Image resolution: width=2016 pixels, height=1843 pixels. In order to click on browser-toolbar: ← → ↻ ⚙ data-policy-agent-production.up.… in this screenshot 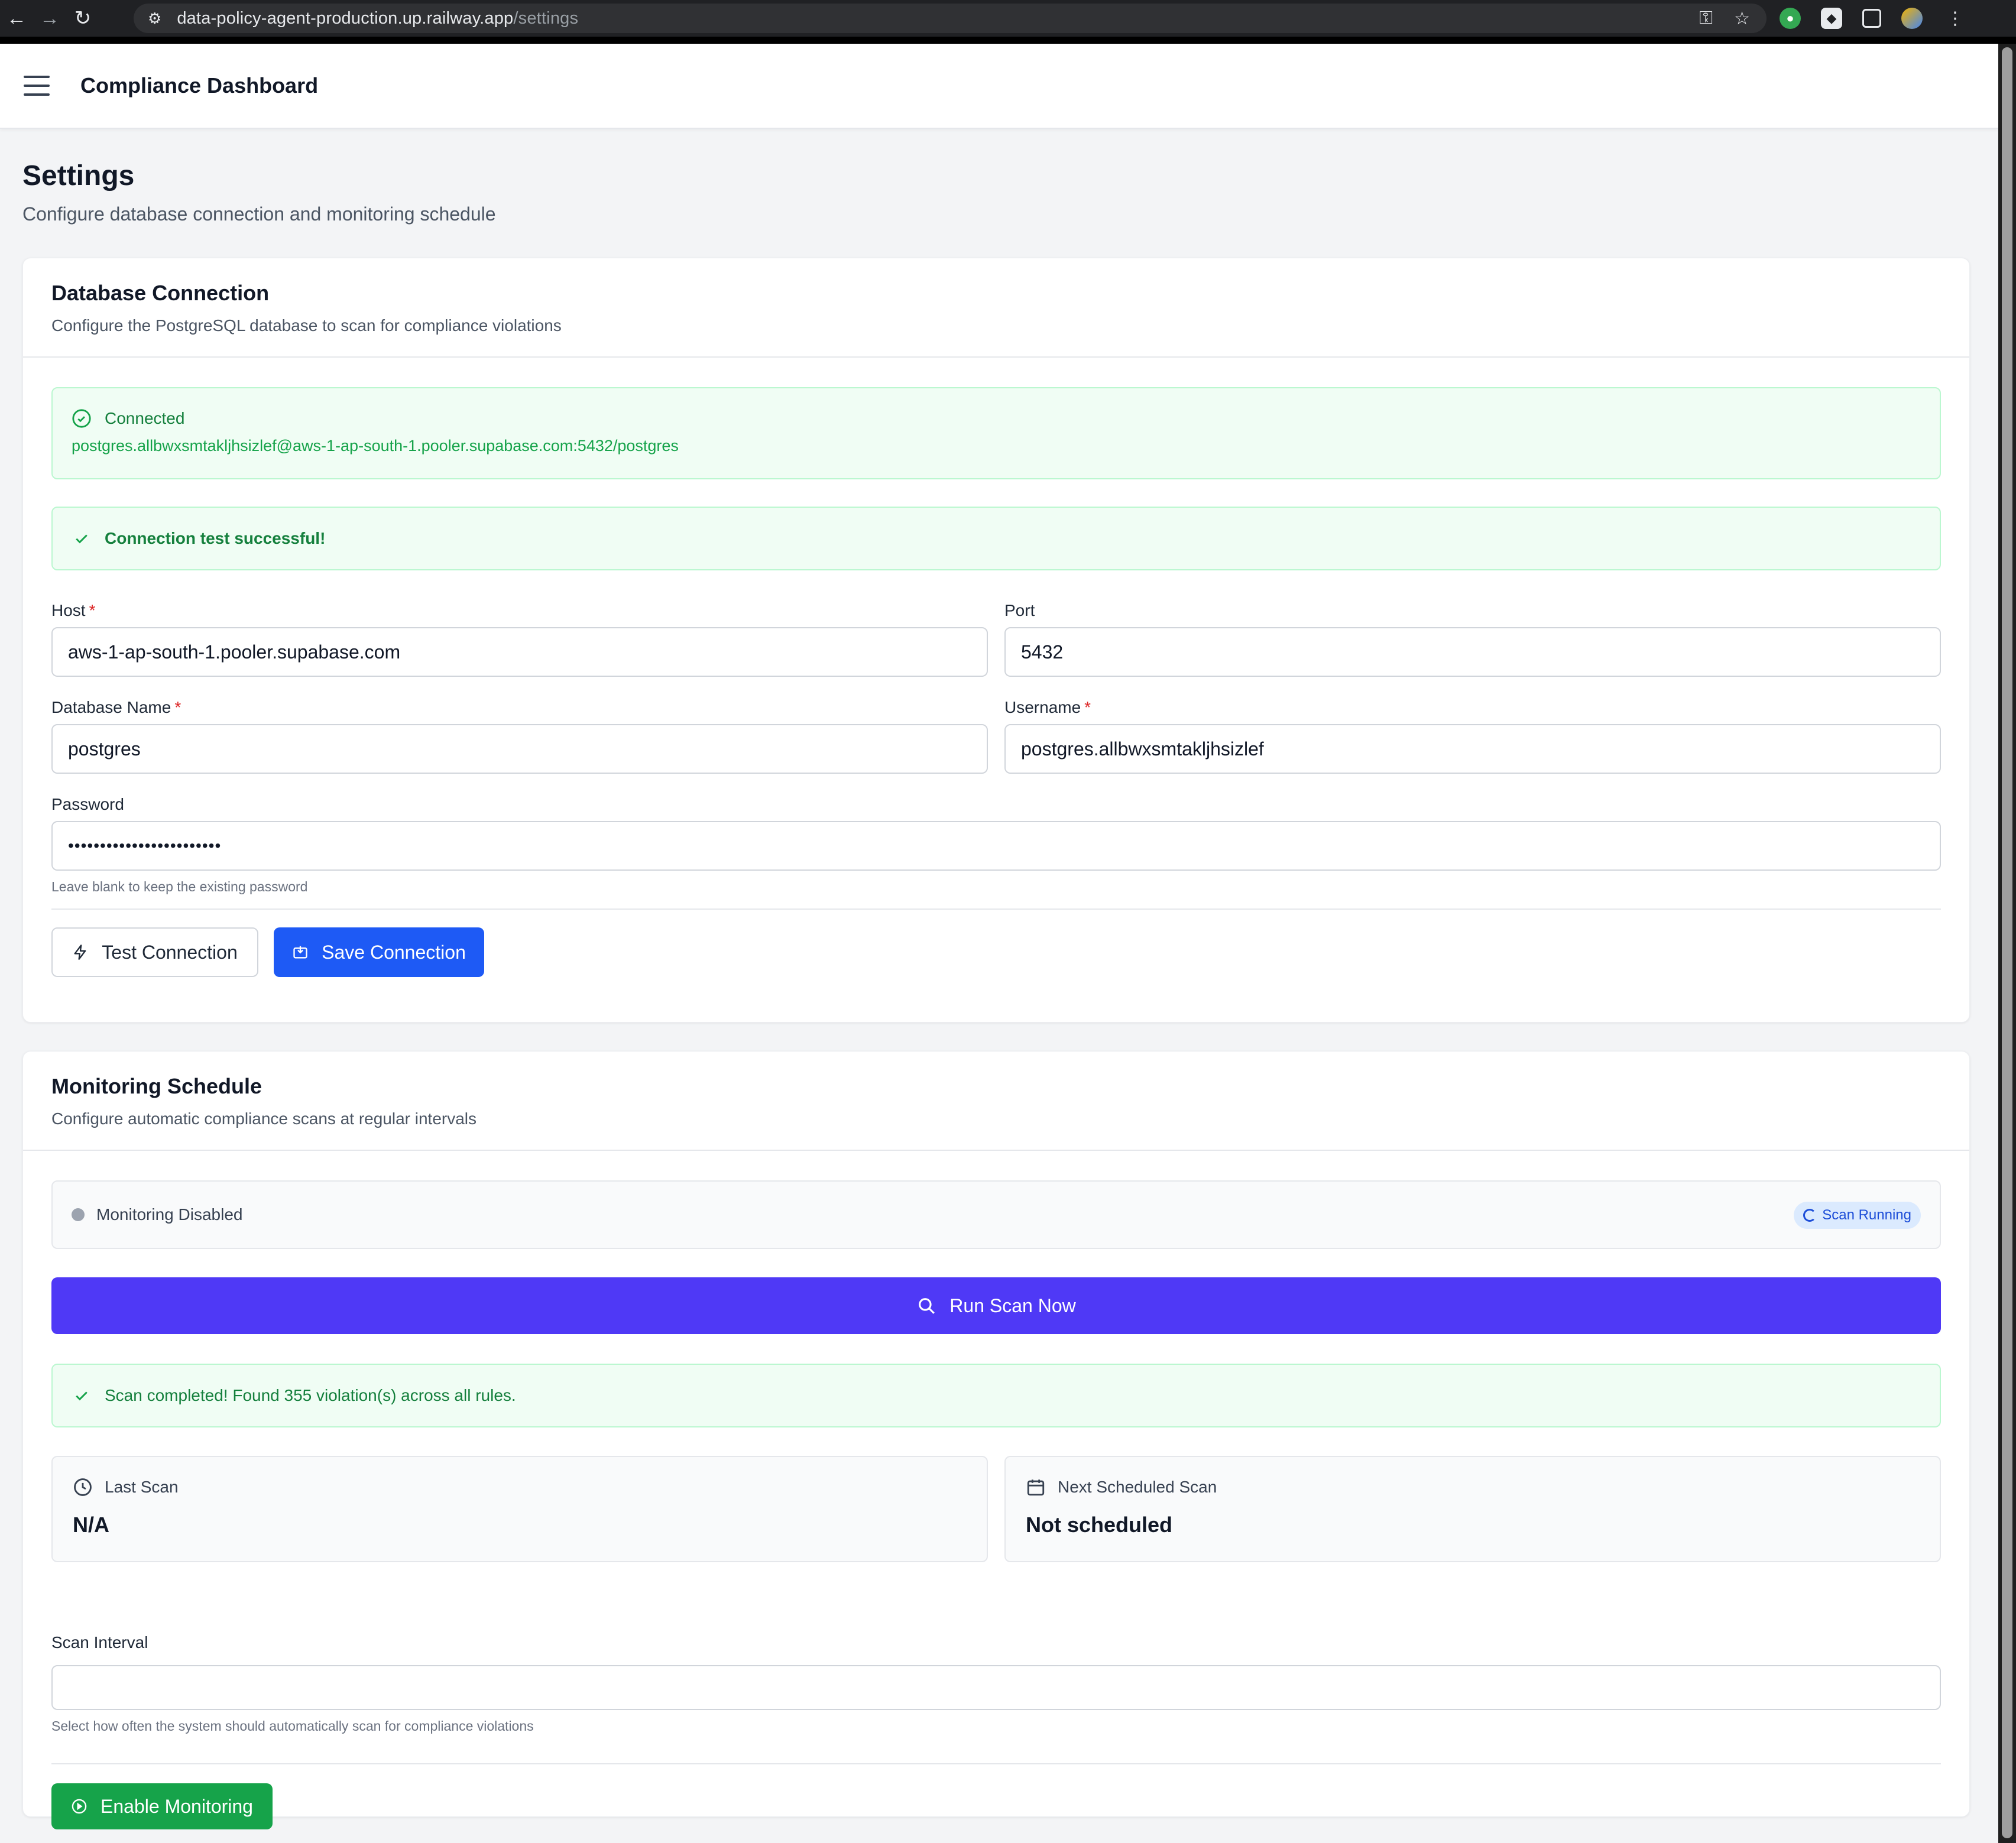, I will do `click(1008, 18)`.